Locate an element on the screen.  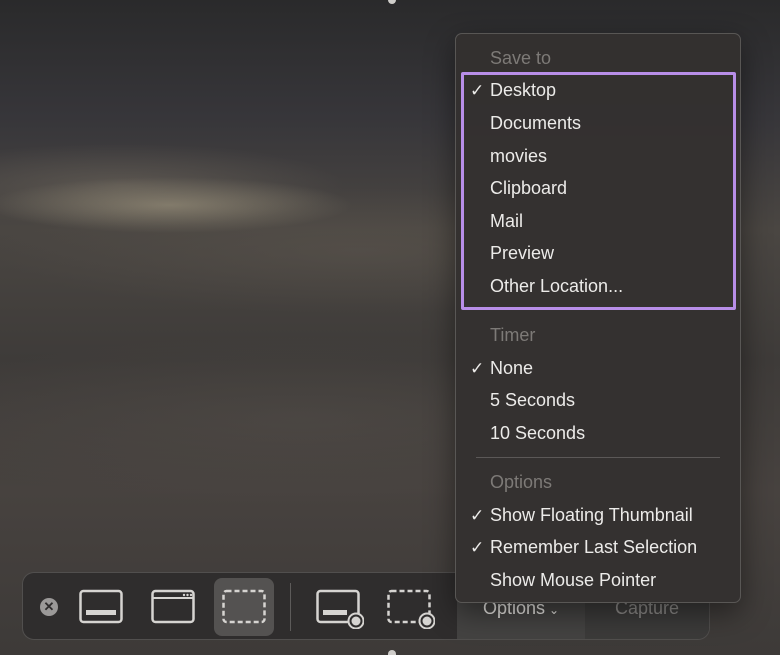
save-to-highlight-box is located at coordinates (598, 191).